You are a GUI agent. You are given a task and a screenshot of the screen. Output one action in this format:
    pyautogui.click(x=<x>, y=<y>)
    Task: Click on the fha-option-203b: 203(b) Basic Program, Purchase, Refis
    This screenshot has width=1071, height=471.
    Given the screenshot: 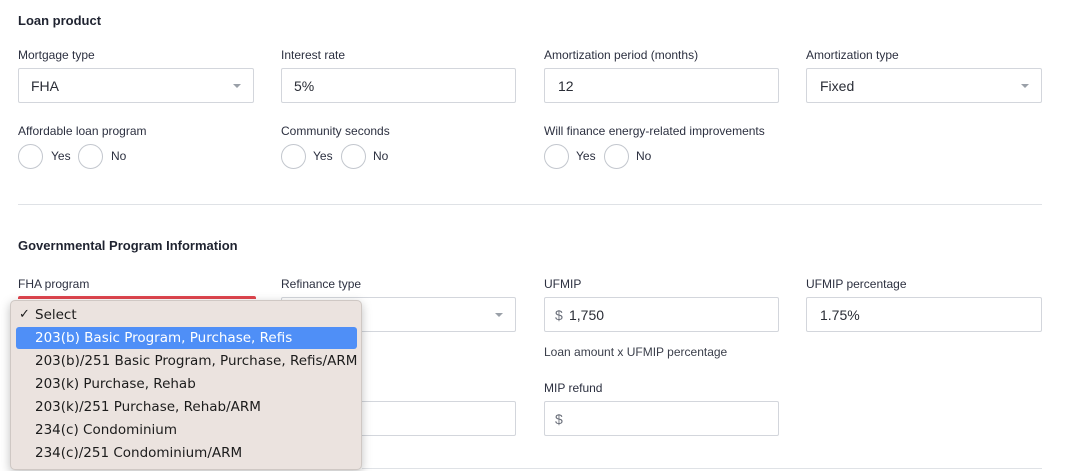 What is the action you would take?
    pyautogui.click(x=186, y=338)
    